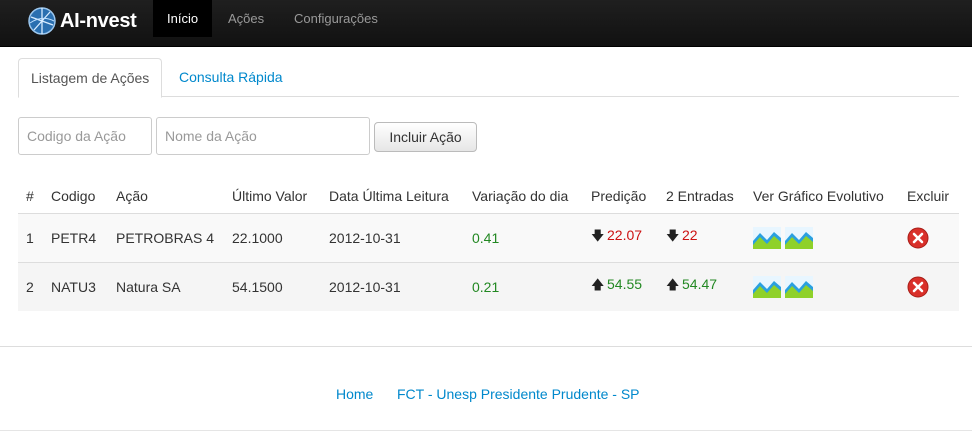  I want to click on row-predicao-cell: 🡇 22.07, so click(620, 238).